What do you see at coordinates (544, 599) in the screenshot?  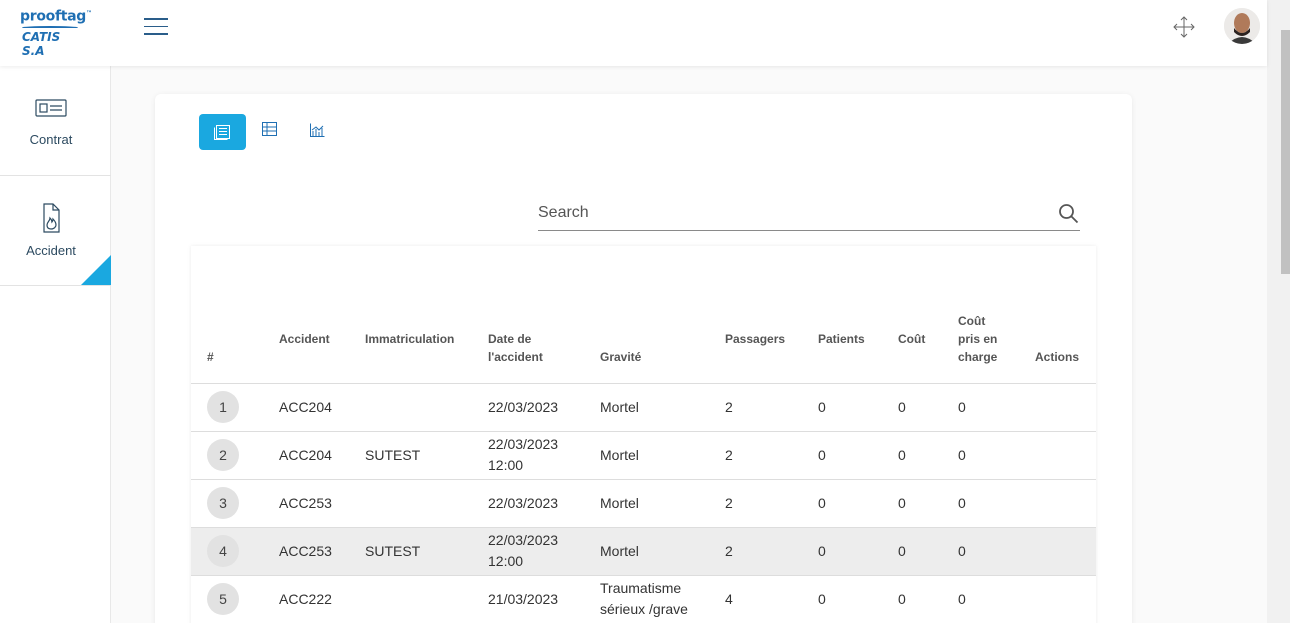 I see `cell-date: 21/03/2023` at bounding box center [544, 599].